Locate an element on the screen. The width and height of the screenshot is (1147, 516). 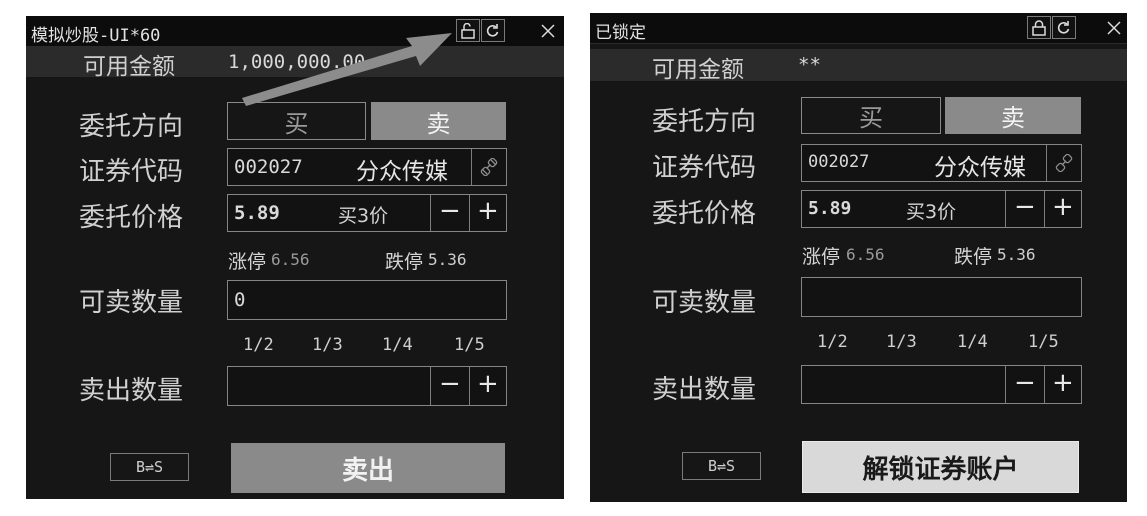
unlock-button is located at coordinates (468, 30).